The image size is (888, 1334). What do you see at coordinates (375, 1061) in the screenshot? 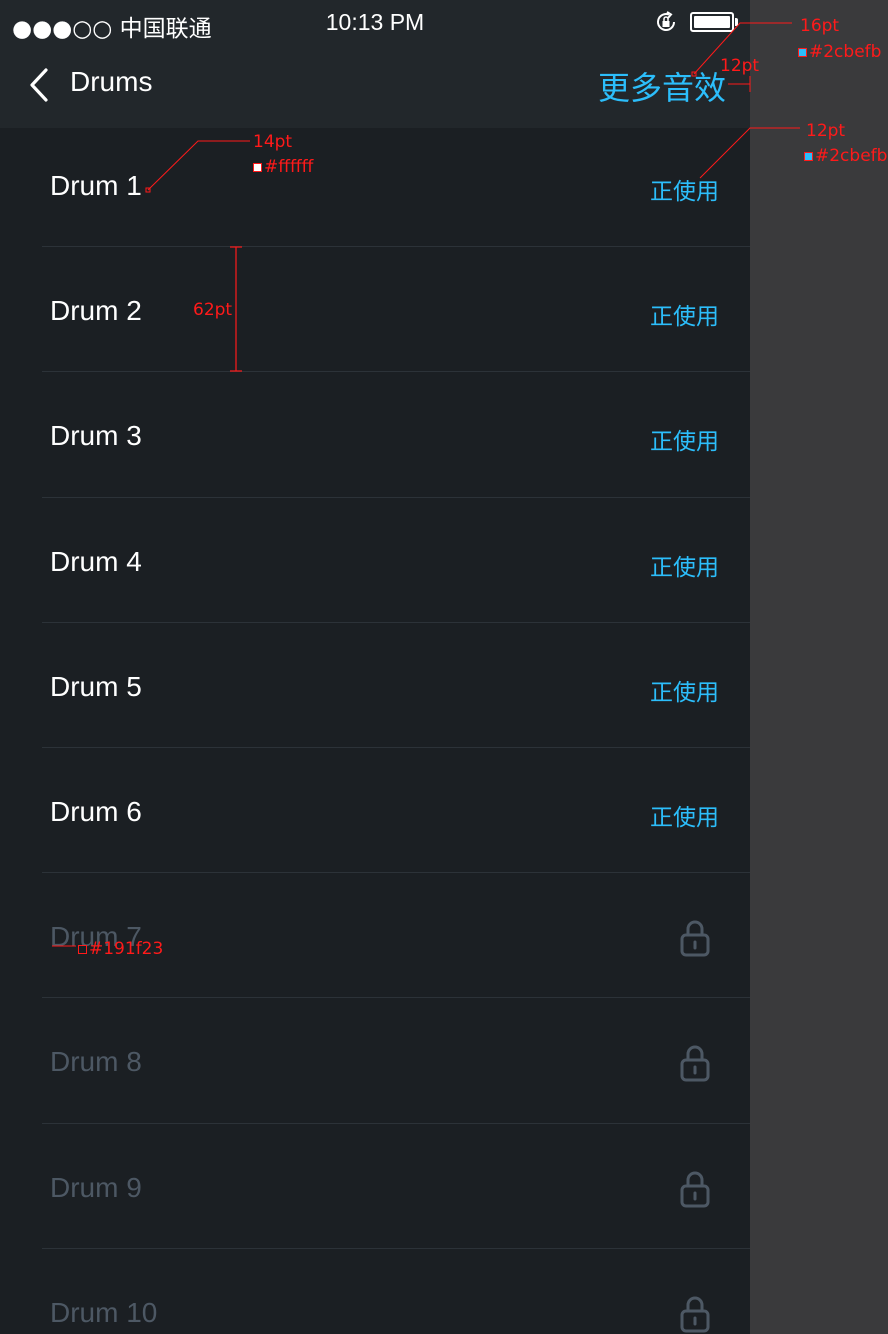
I see `list-item: Drum 8` at bounding box center [375, 1061].